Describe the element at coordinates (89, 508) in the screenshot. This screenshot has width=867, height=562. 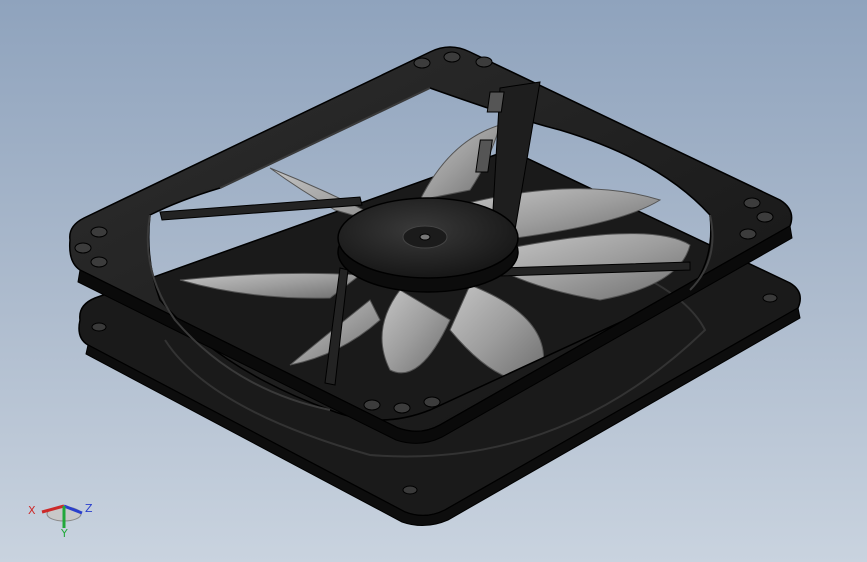
I see `z-axis-label: Z` at that location.